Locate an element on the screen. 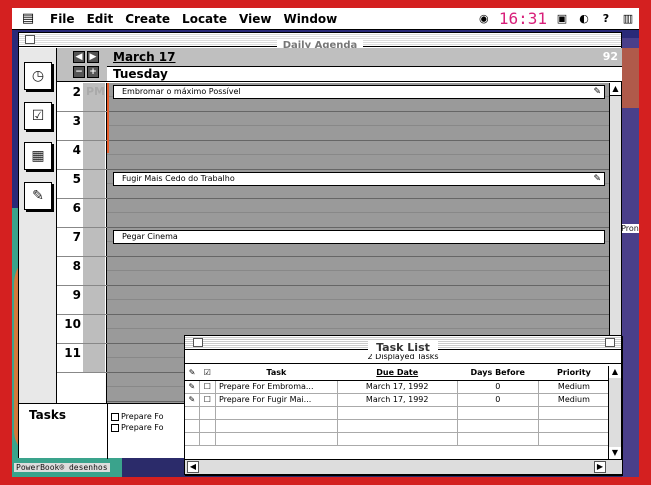 Image resolution: width=651 pixels, height=485 pixels. hour-row: 5 is located at coordinates (82, 184).